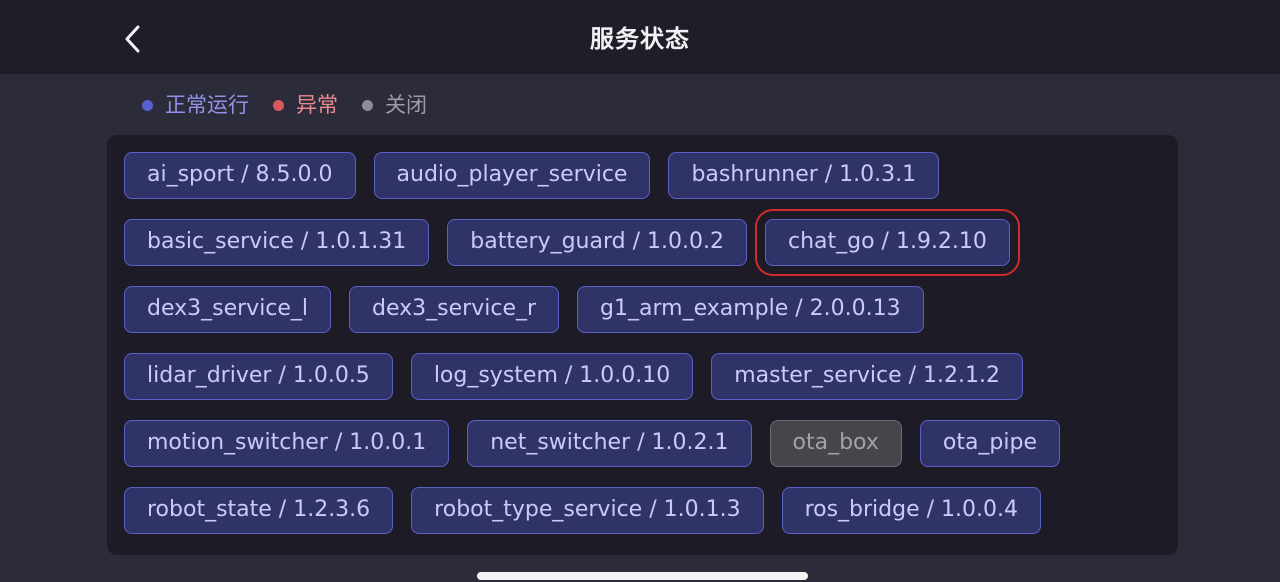  Describe the element at coordinates (228, 309) in the screenshot. I see `service-chip-dex3-service-l: dex3_service_l` at that location.